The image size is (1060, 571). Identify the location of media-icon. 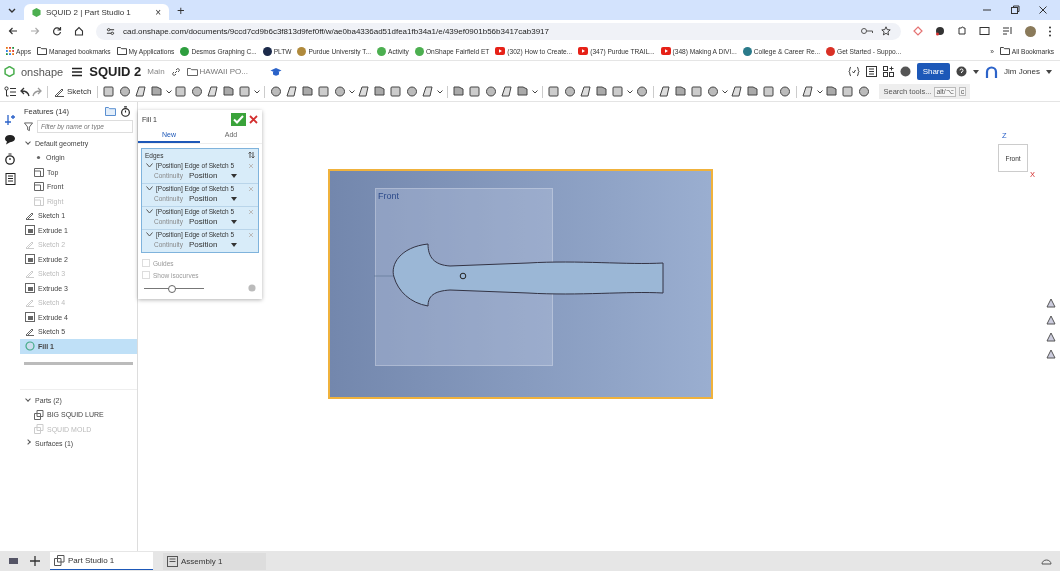
(1007, 31).